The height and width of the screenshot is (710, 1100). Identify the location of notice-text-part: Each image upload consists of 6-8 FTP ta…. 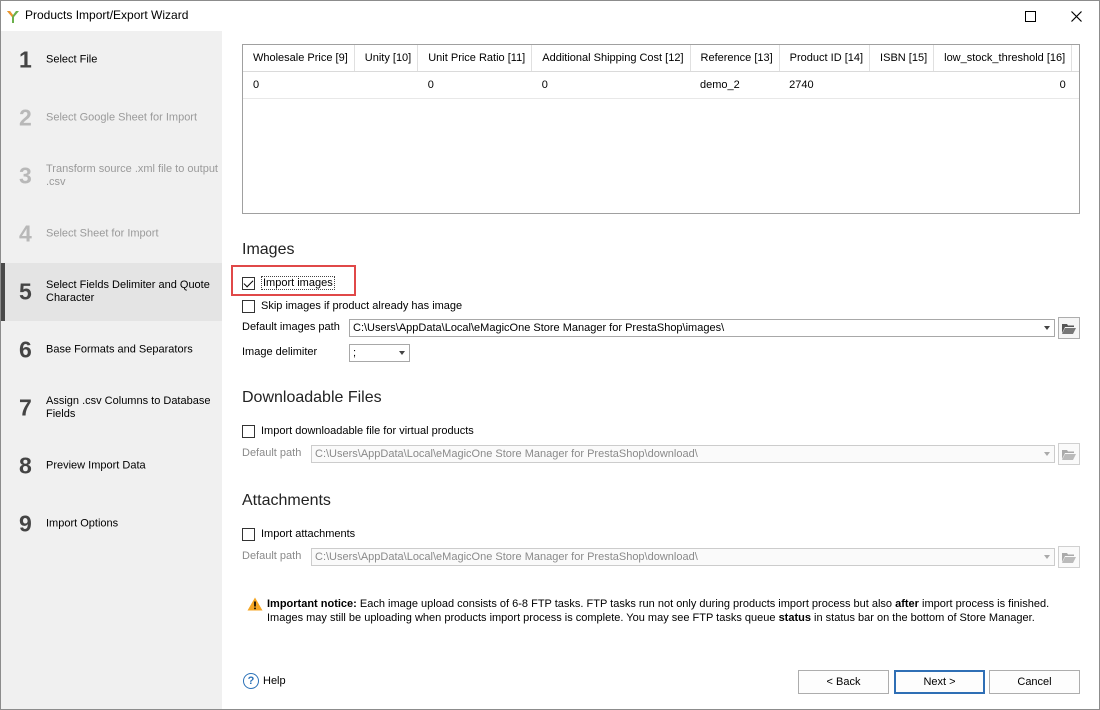
(626, 604).